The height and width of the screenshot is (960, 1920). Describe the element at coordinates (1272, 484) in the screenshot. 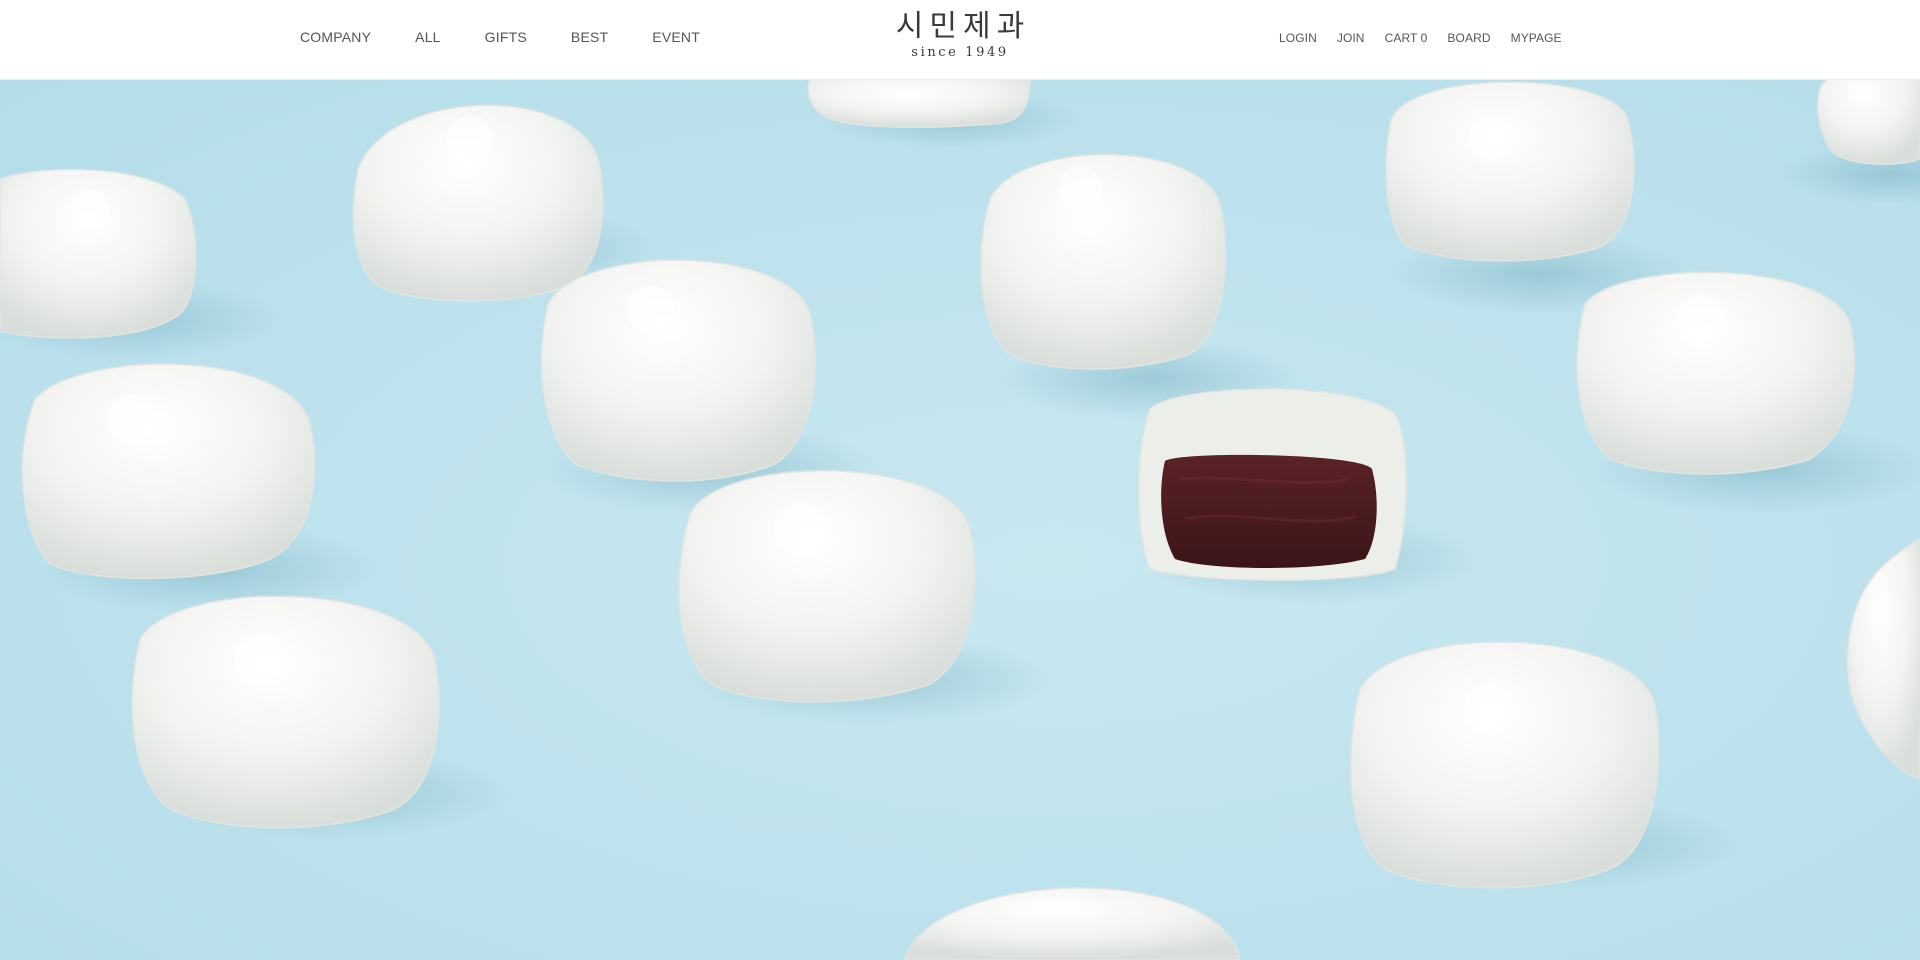

I see `cut-rice-cake-red-bean` at that location.